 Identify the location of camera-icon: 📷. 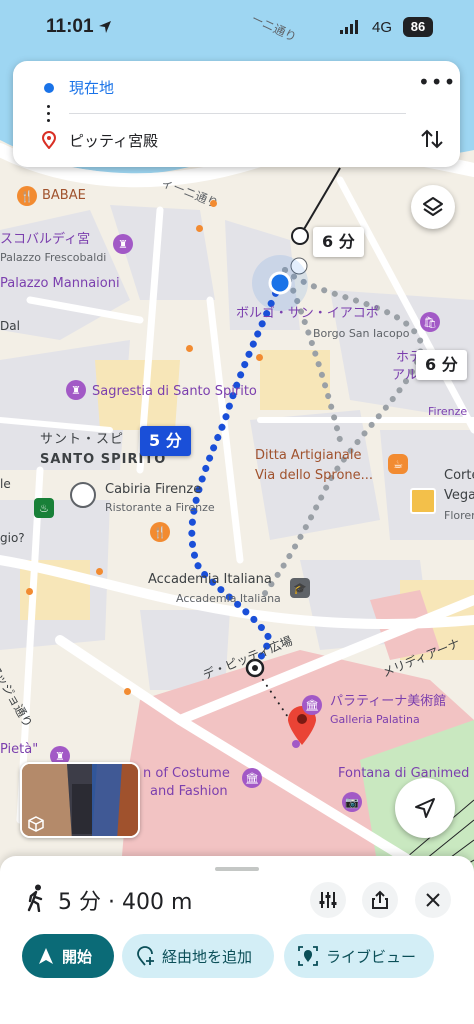
(352, 802).